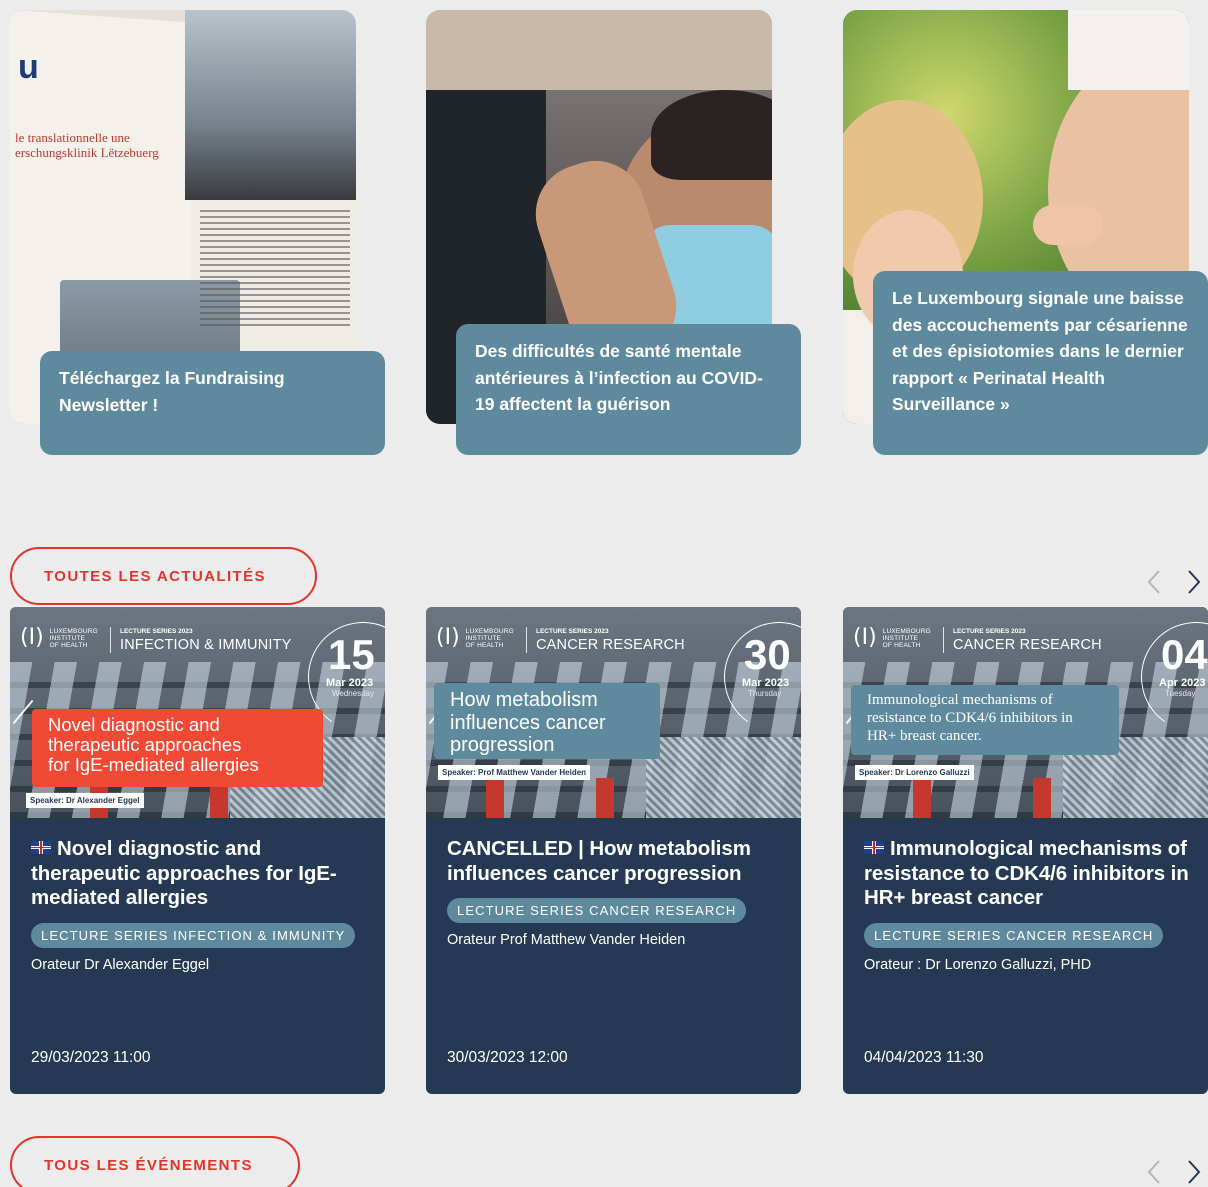  I want to click on banner-day: 15, so click(351, 654).